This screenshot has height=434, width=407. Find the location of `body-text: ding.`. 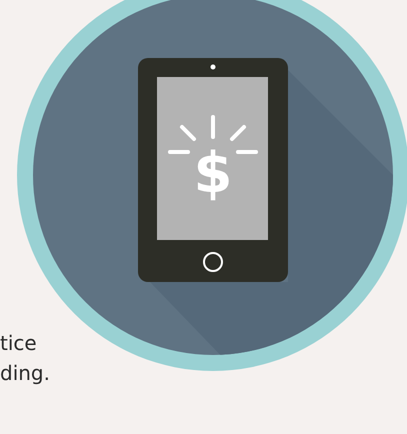

body-text: ding. is located at coordinates (25, 373).